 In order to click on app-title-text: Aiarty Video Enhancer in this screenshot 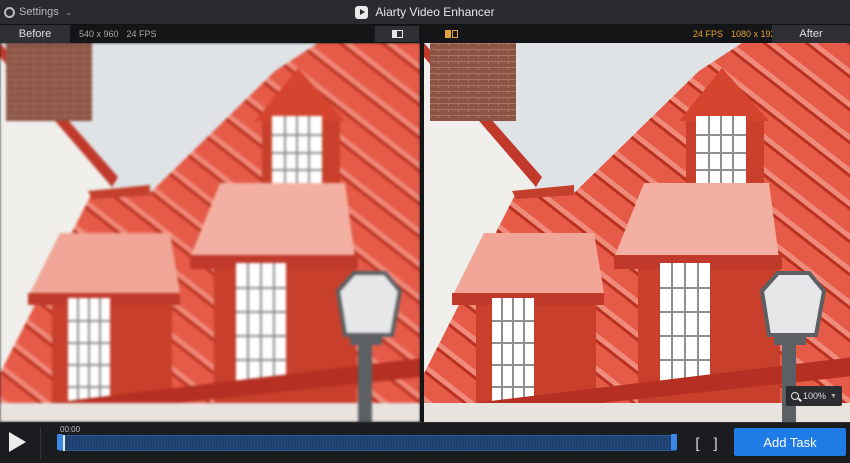, I will do `click(435, 12)`.